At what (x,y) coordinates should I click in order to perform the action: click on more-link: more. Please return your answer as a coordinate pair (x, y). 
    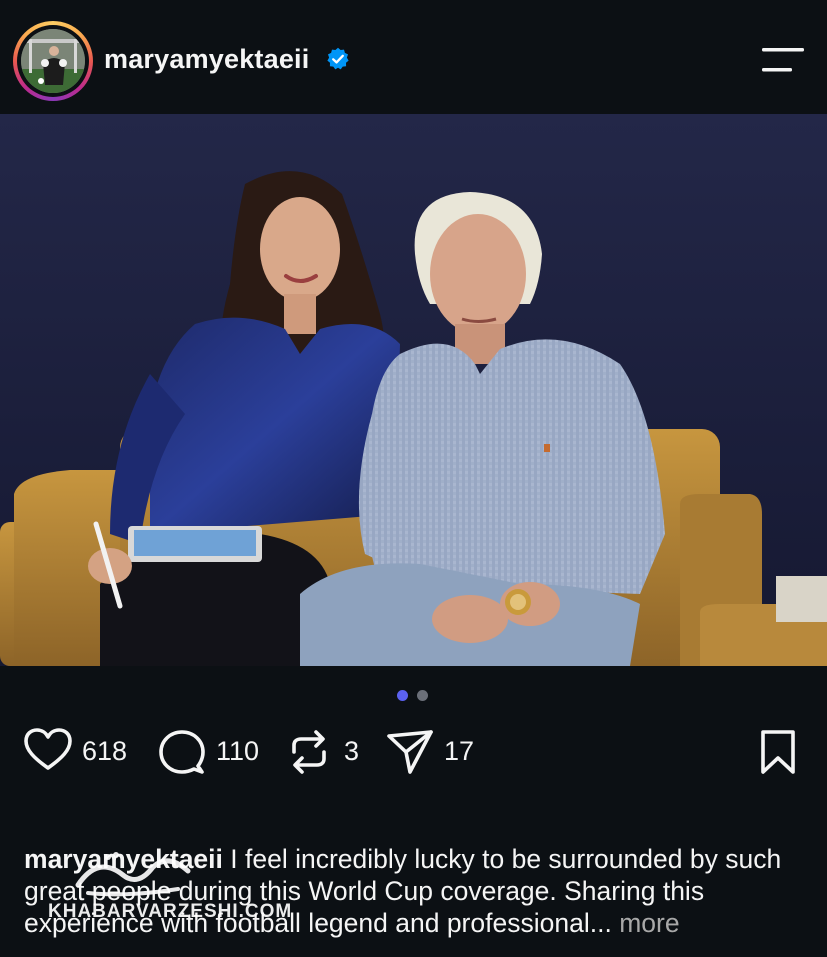
    Looking at the image, I should click on (649, 923).